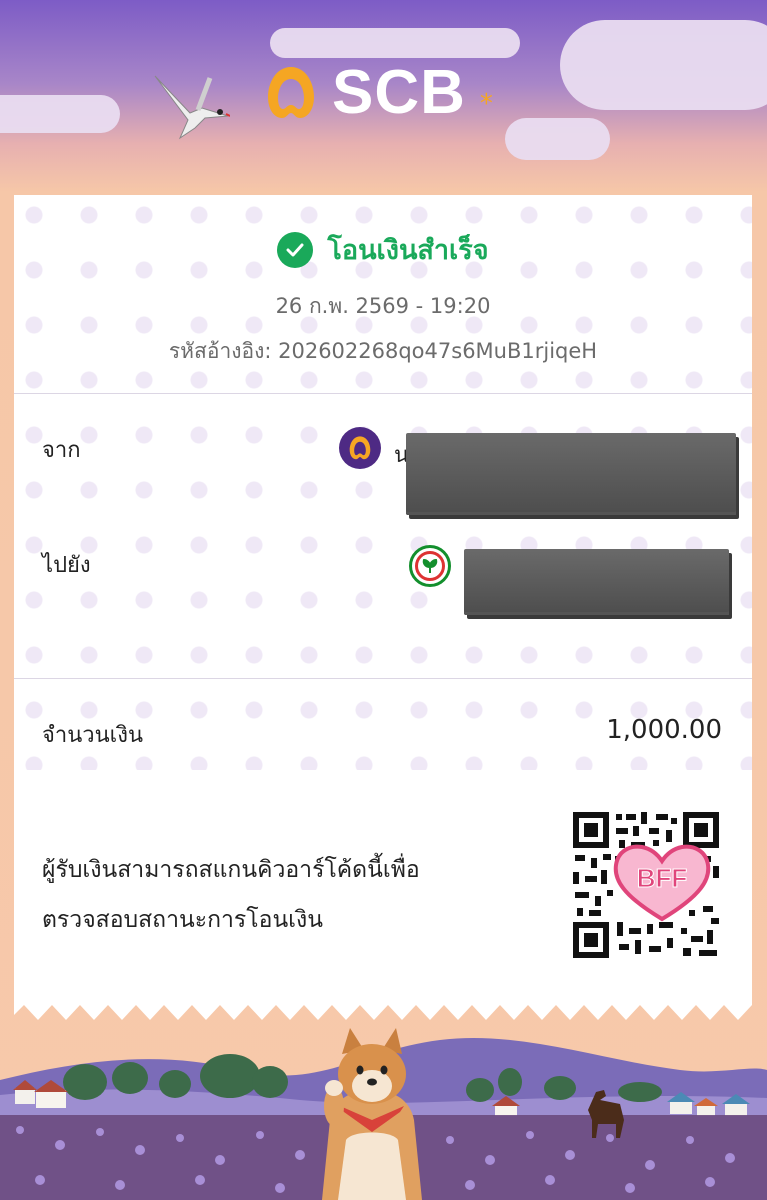 The height and width of the screenshot is (1200, 767). I want to click on qr-instruction-line2: ตรวจสอบสถานะการโอนเงิน, so click(182, 920).